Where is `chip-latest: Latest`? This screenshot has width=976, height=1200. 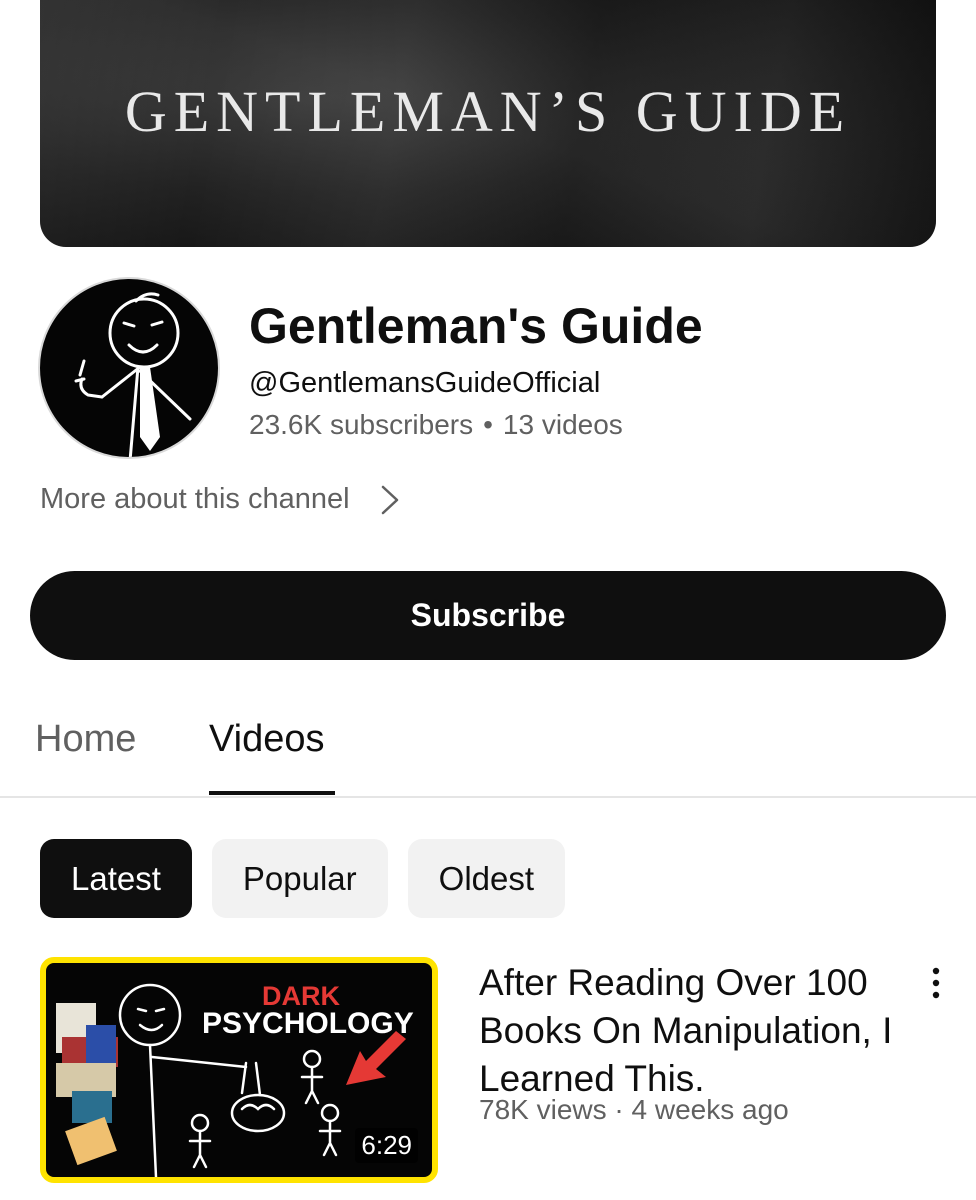 chip-latest: Latest is located at coordinates (116, 878).